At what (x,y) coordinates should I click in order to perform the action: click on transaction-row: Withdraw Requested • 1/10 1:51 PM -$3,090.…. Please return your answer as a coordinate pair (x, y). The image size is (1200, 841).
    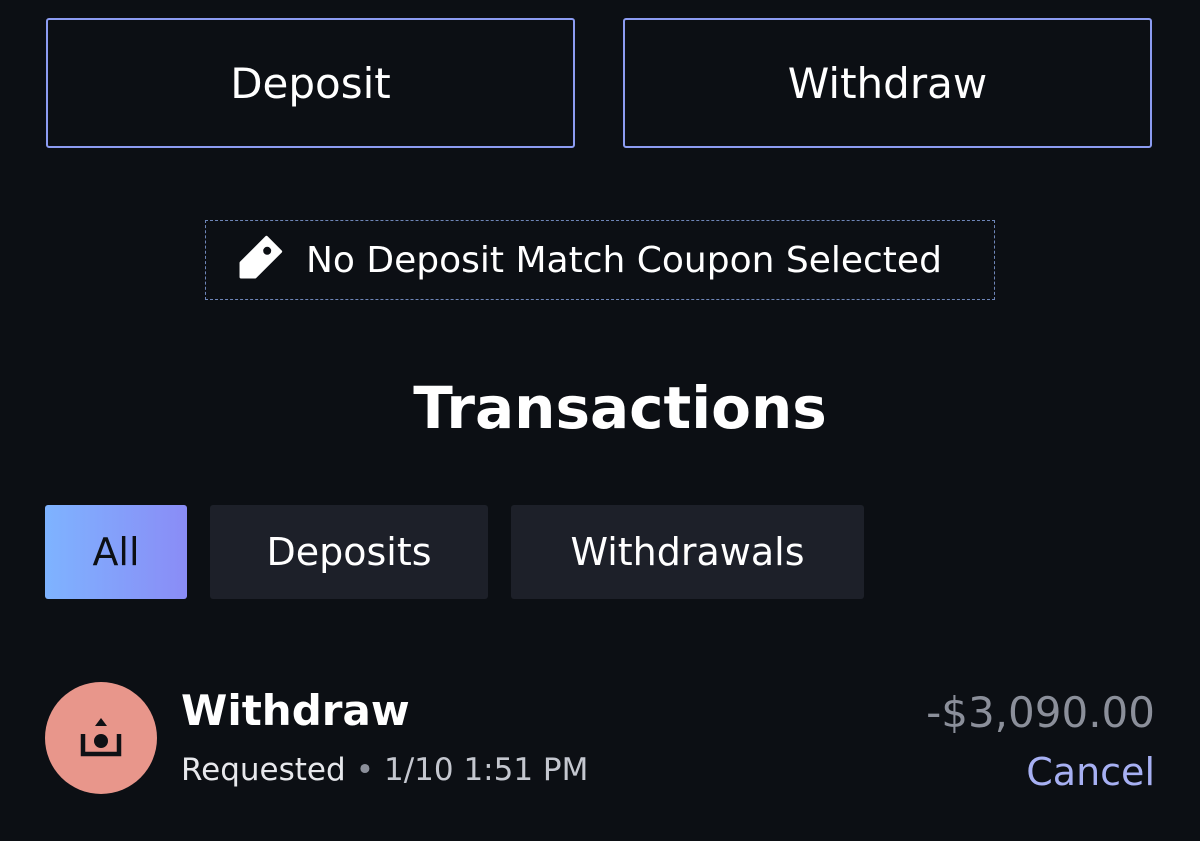
    Looking at the image, I should click on (600, 738).